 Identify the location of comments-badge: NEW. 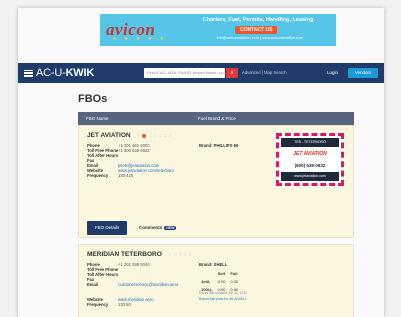
(170, 228).